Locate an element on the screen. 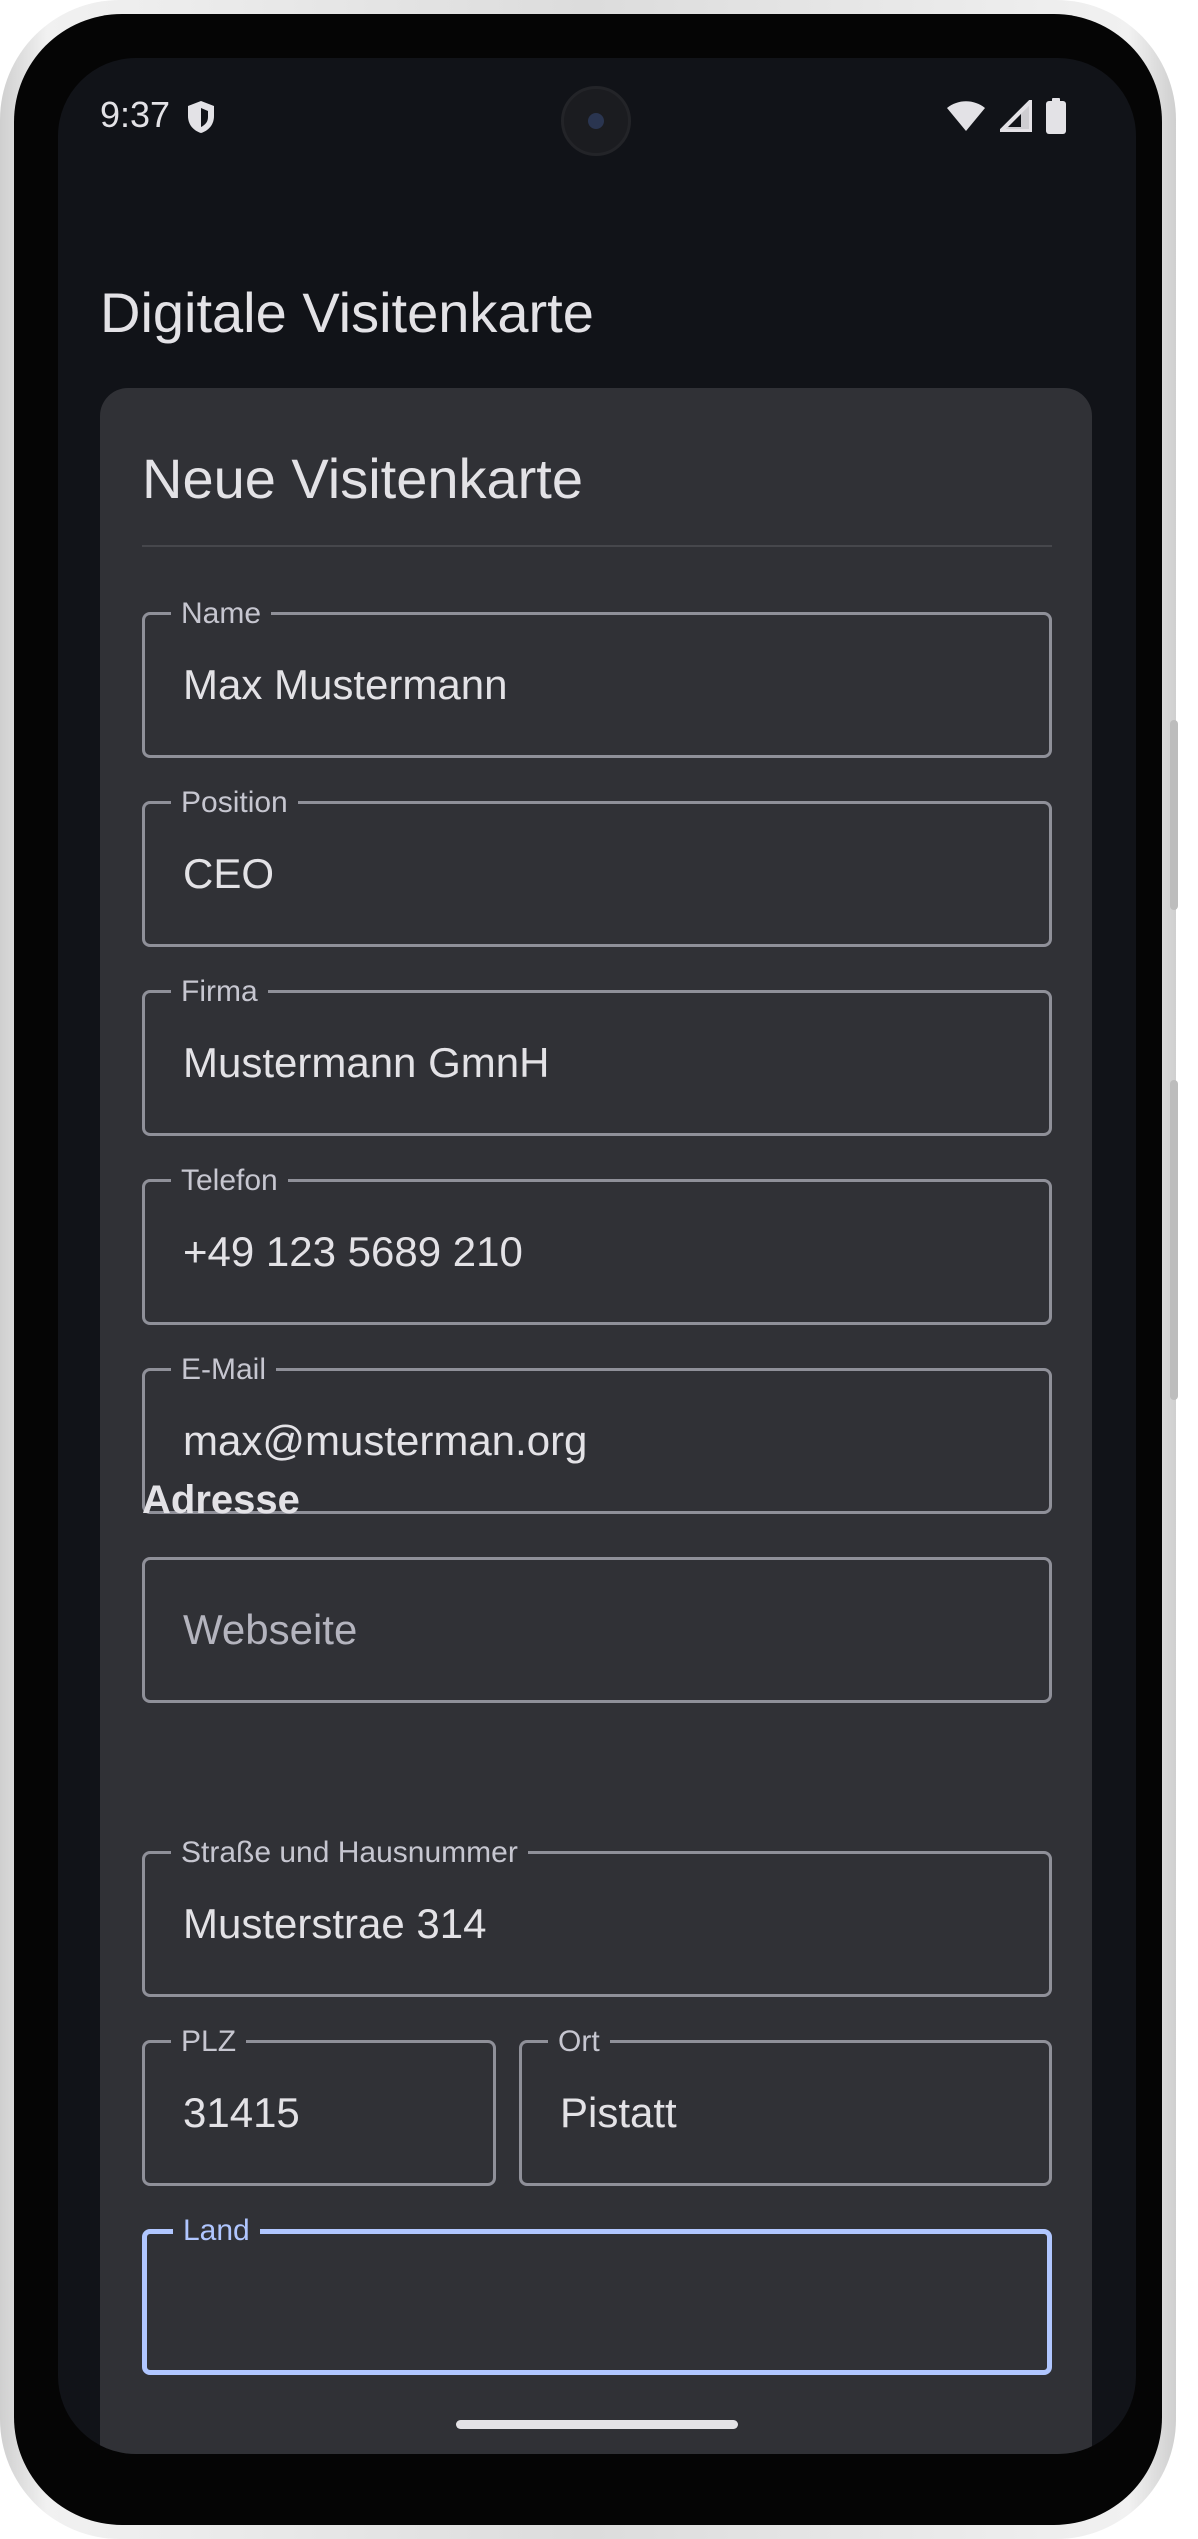 Image resolution: width=1198 pixels, height=2539 pixels. phone-label: Telefon is located at coordinates (229, 1181).